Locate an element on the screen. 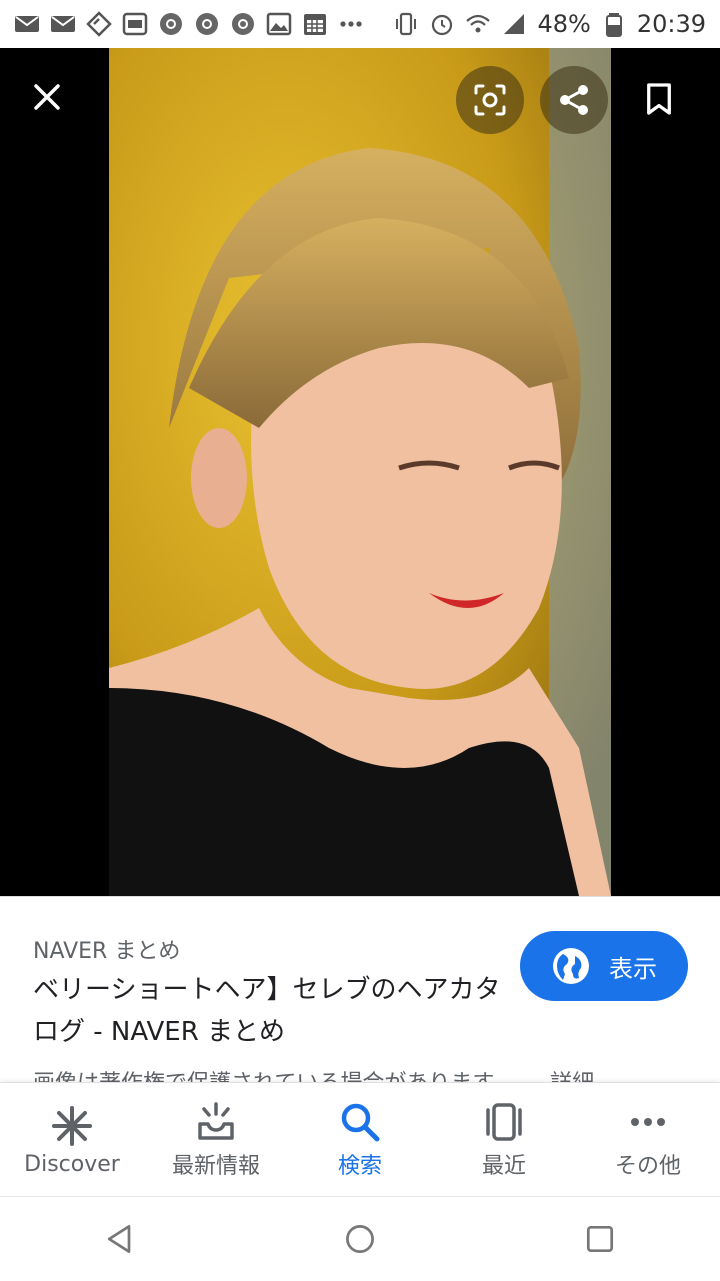 The width and height of the screenshot is (720, 1281). home-button is located at coordinates (360, 1239).